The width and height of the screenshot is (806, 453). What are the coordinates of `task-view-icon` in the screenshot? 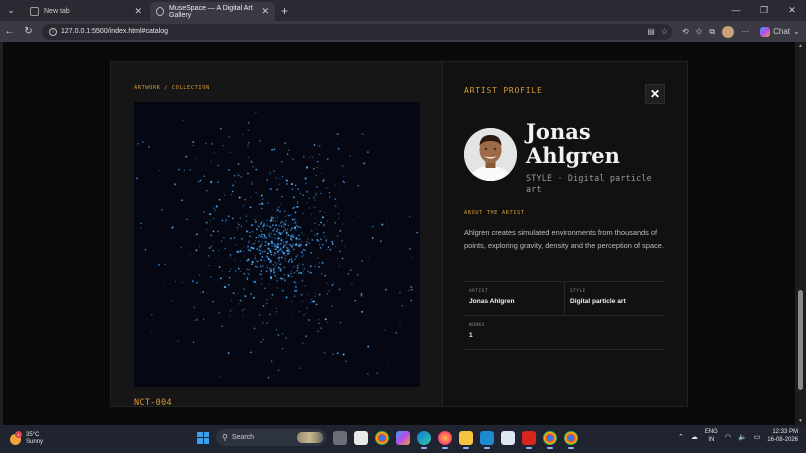 It's located at (340, 437).